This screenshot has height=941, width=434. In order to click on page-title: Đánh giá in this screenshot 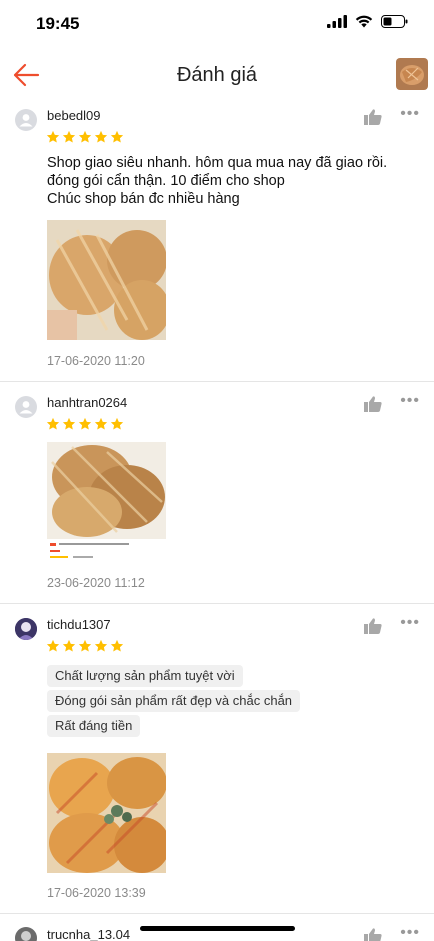, I will do `click(217, 75)`.